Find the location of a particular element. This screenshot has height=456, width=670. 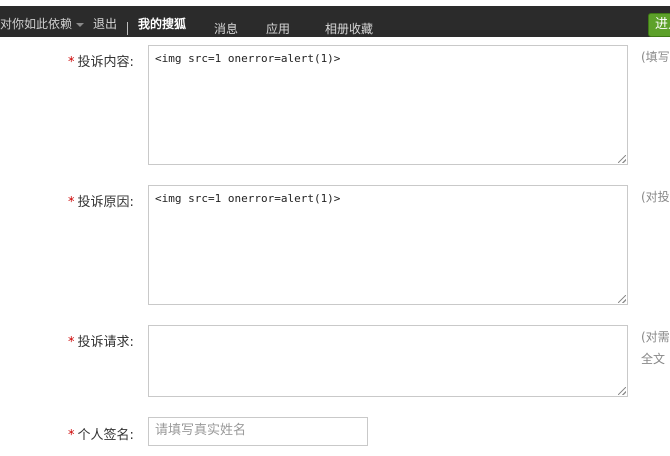

signature-label: * 个人签名: is located at coordinates (101, 433).